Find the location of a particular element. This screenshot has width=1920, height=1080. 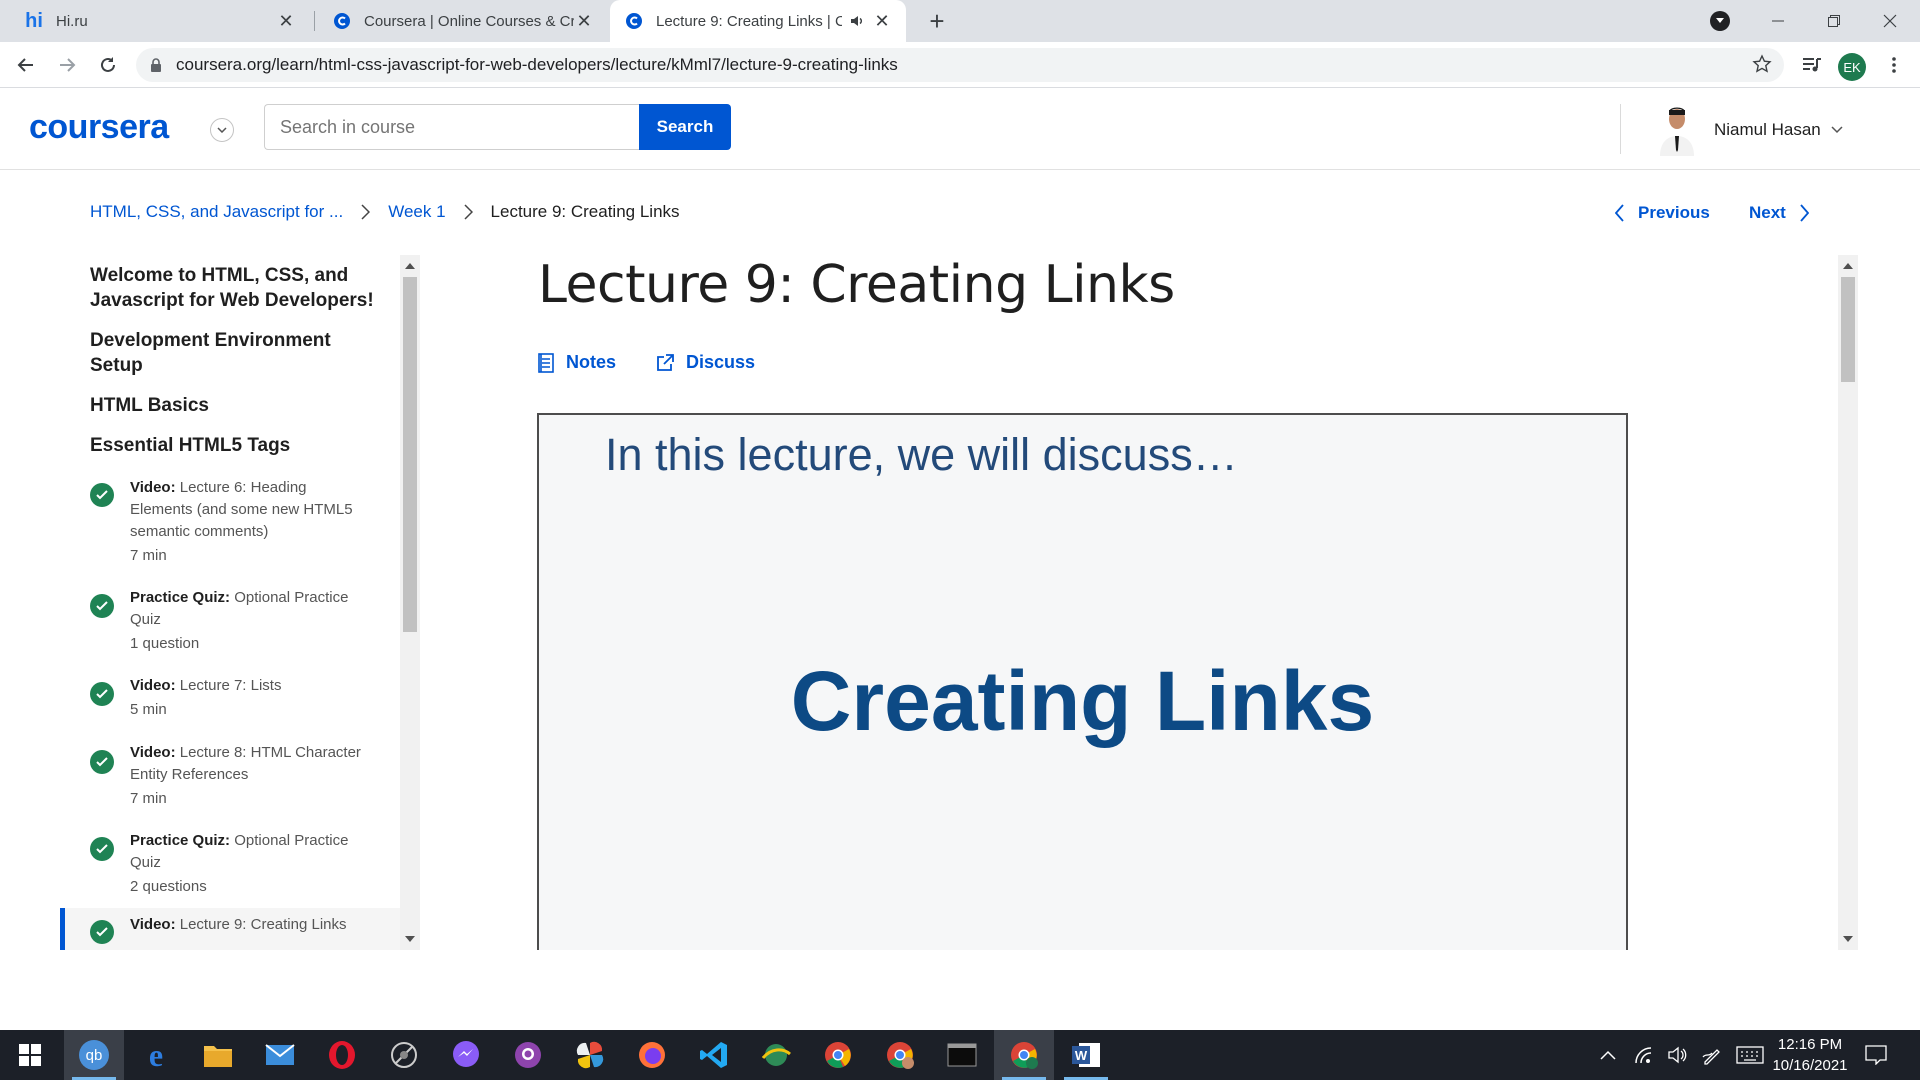

item-duration: 2 questions is located at coordinates (168, 886).